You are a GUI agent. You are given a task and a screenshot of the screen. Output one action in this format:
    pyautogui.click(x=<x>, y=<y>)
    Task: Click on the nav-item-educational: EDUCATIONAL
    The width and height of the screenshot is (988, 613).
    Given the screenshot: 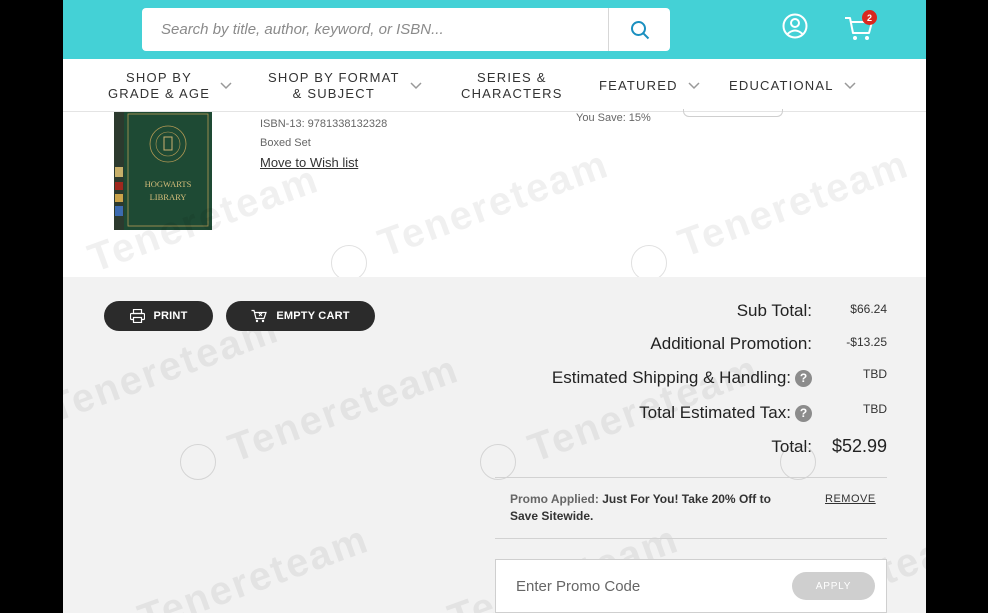 What is the action you would take?
    pyautogui.click(x=792, y=85)
    